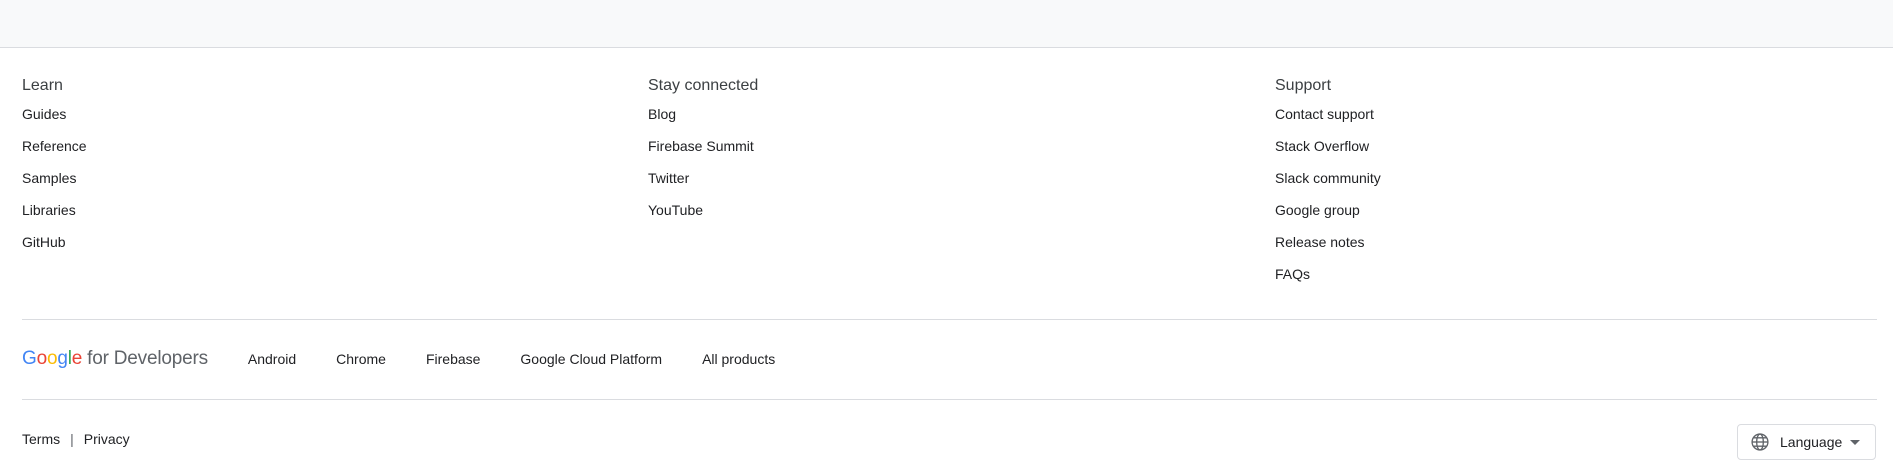 The width and height of the screenshot is (1893, 474). Describe the element at coordinates (949, 319) in the screenshot. I see `divider-top` at that location.